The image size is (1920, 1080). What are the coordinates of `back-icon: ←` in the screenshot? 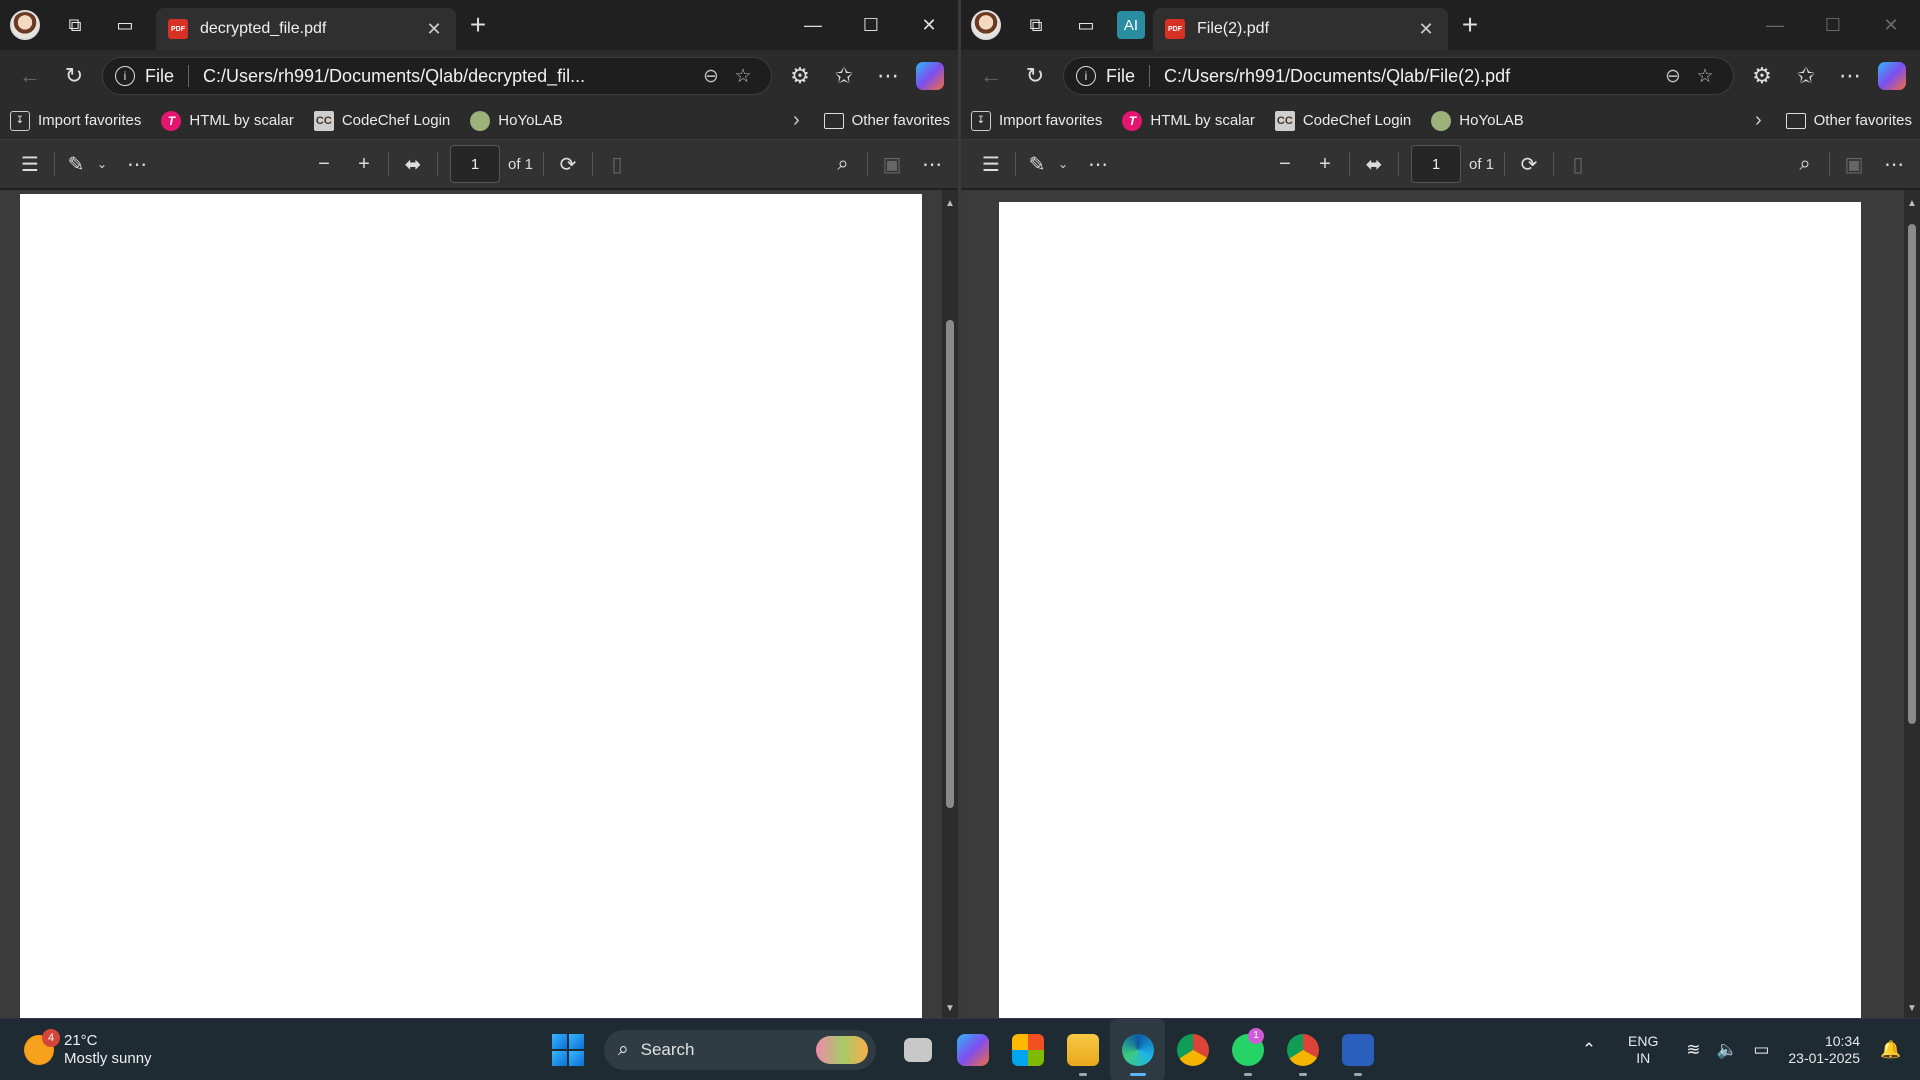 It's located at (30, 76).